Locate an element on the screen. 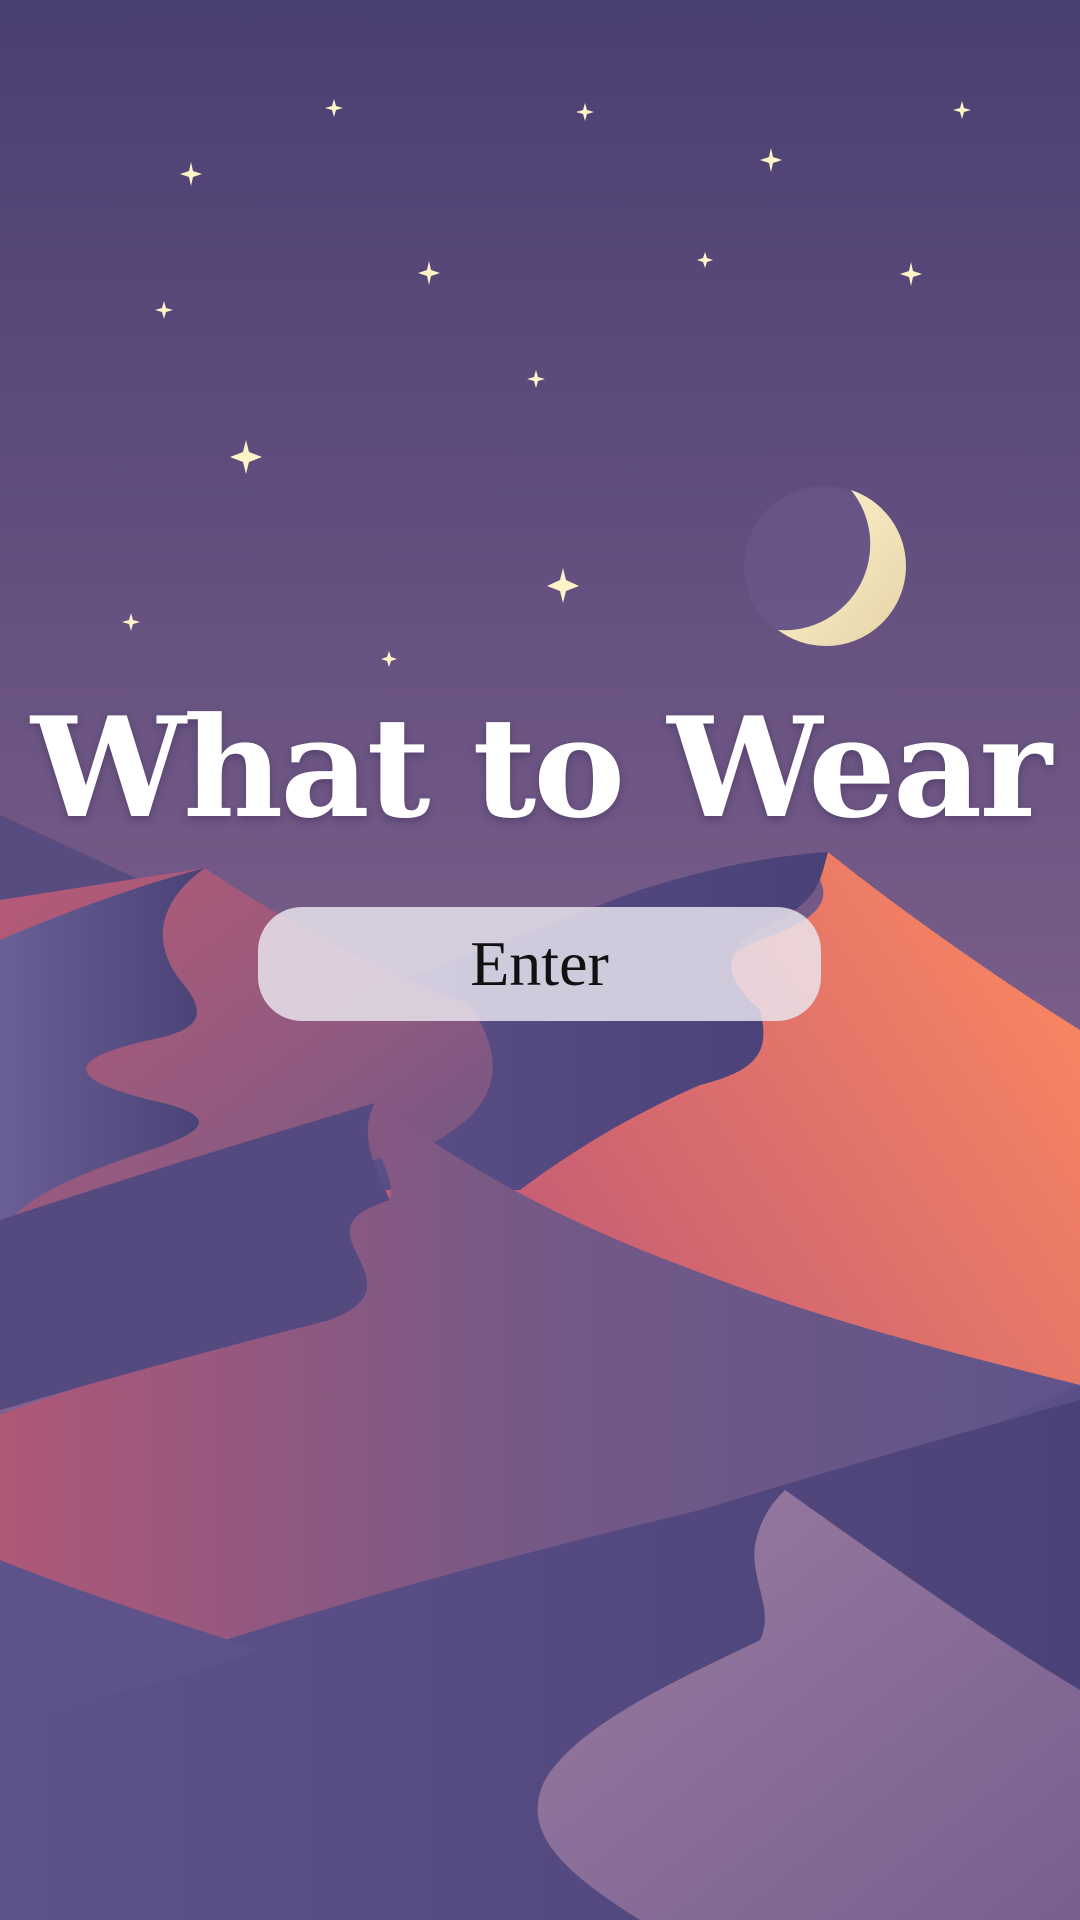  app-title: What to Wear is located at coordinates (541, 767).